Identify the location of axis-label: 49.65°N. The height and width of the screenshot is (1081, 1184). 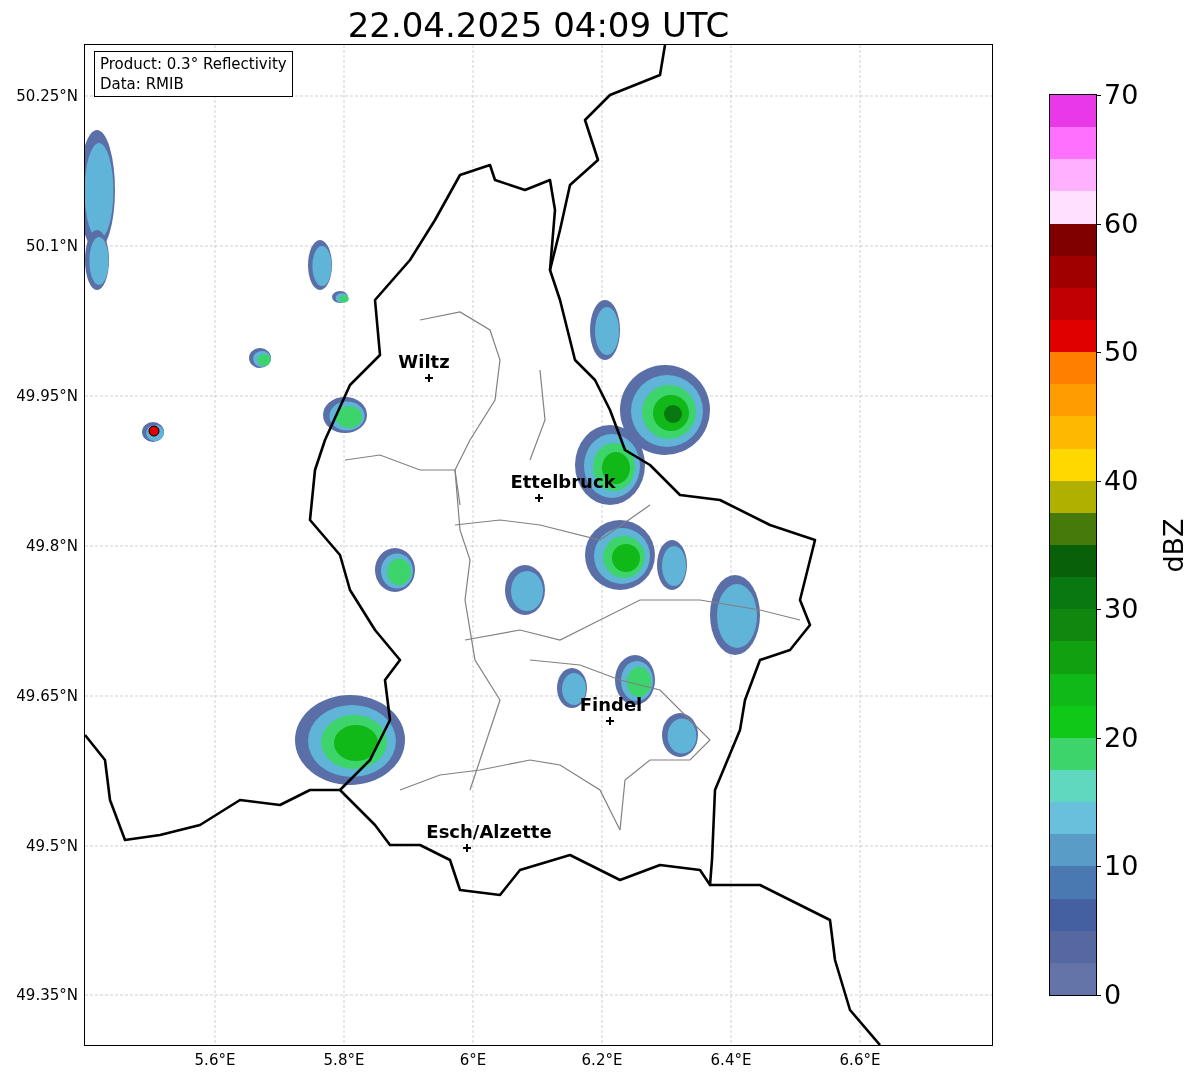
(47, 696).